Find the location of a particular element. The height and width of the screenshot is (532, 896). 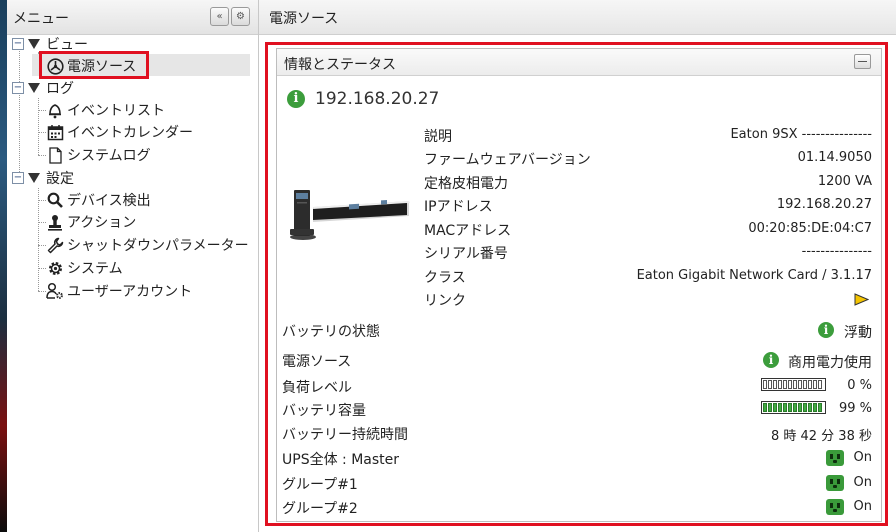

calendar-icon is located at coordinates (55, 132).